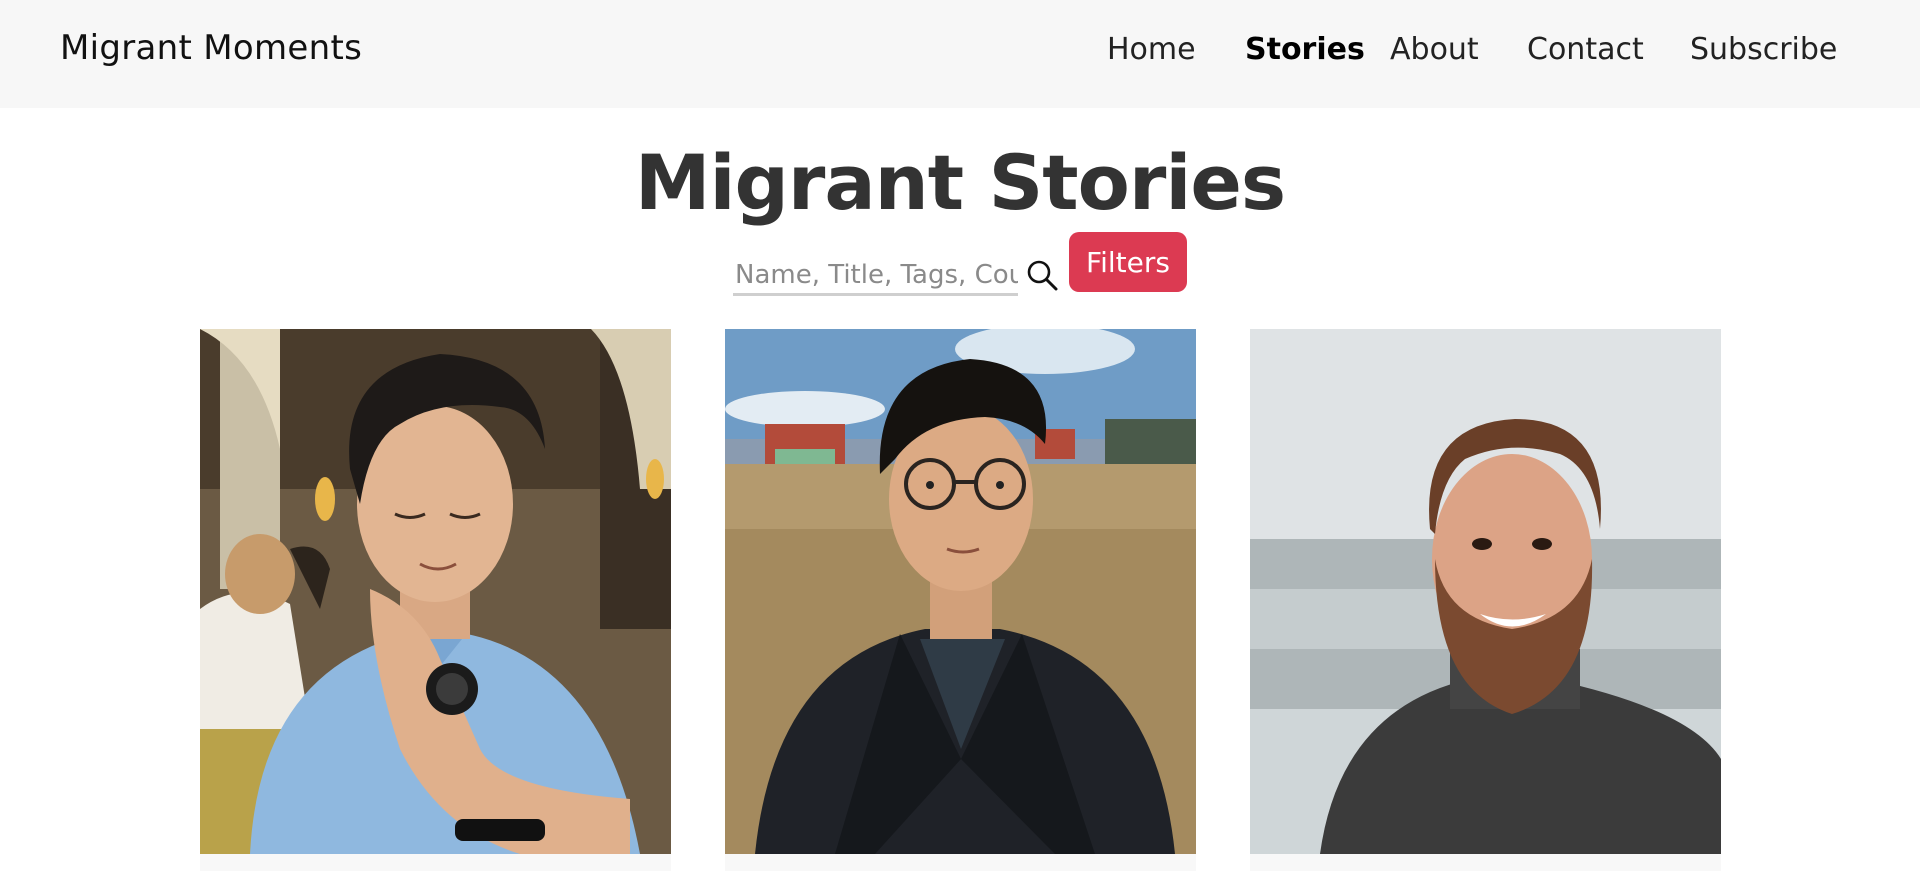 This screenshot has width=1920, height=871. I want to click on main-nav: Home Stories About Contact Subscribe, so click(960, 52).